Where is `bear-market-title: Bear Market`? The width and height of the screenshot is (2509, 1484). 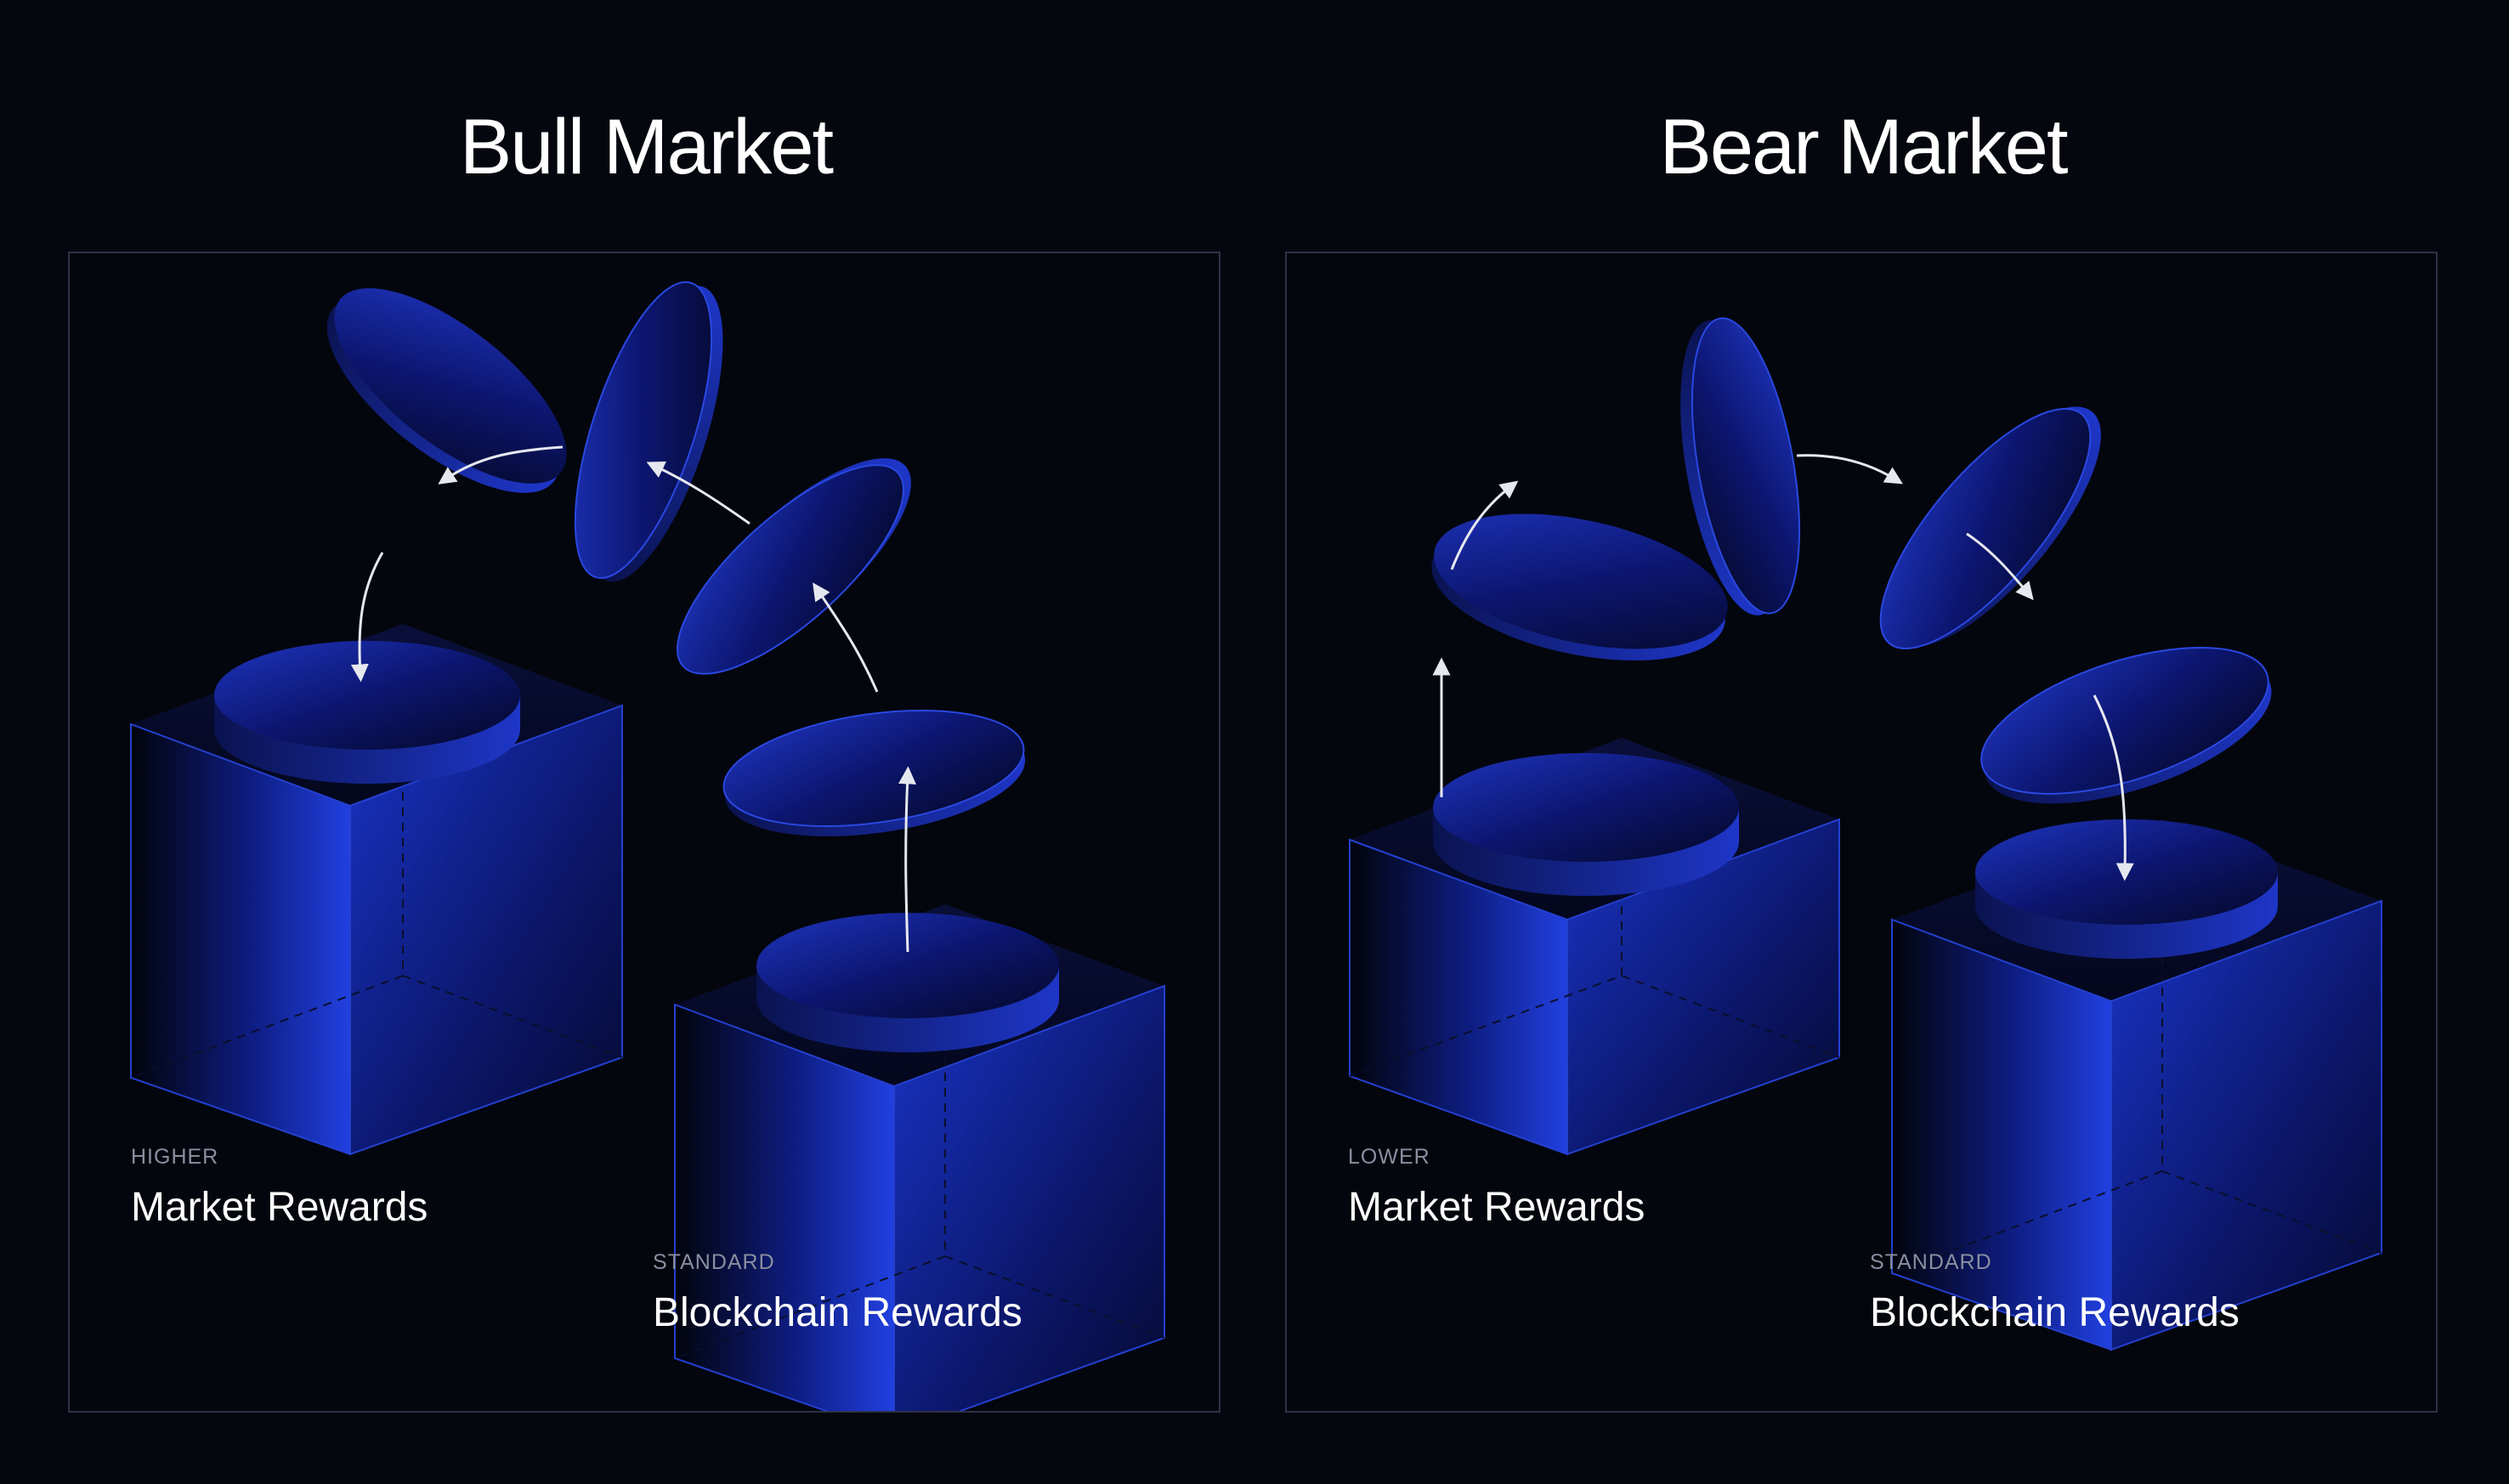
bear-market-title: Bear Market is located at coordinates (1864, 147).